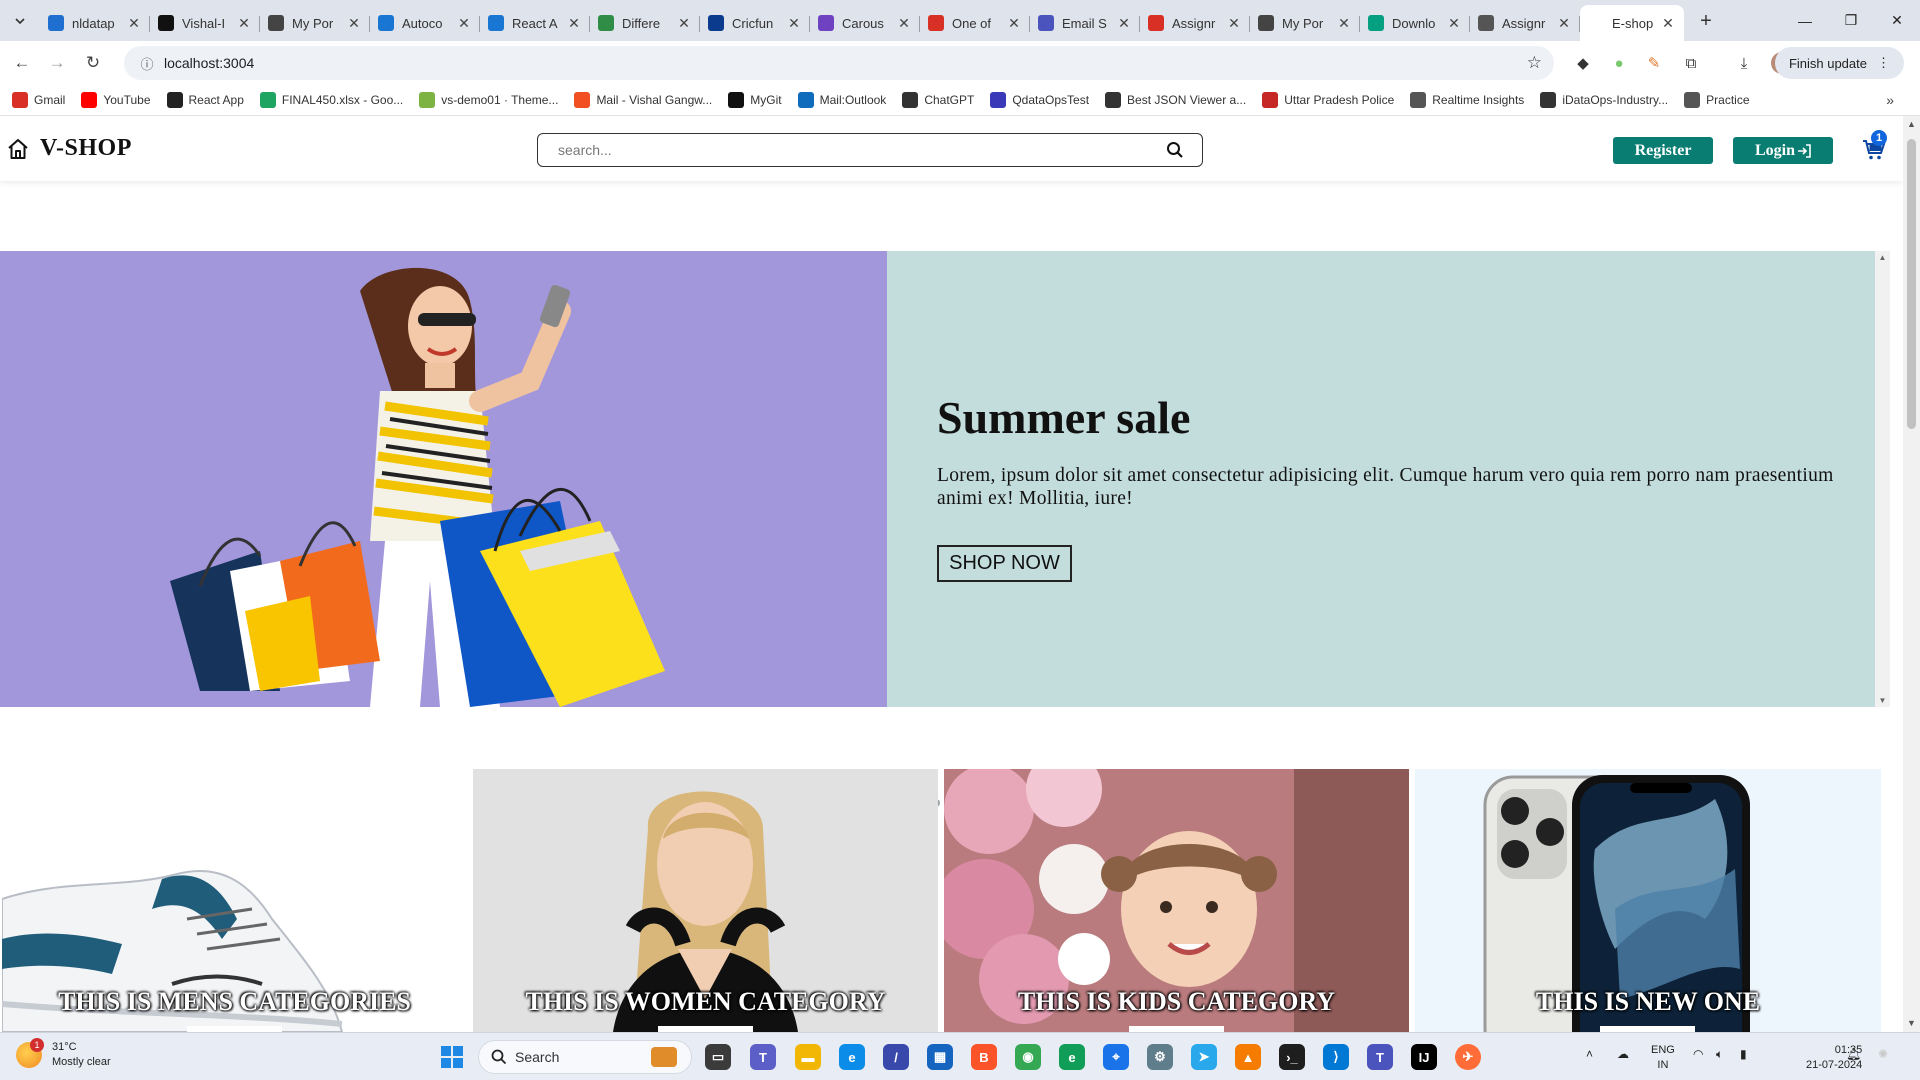 This screenshot has height=1080, width=1920. Describe the element at coordinates (1292, 1057) in the screenshot. I see `terminal-icon: ›_` at that location.